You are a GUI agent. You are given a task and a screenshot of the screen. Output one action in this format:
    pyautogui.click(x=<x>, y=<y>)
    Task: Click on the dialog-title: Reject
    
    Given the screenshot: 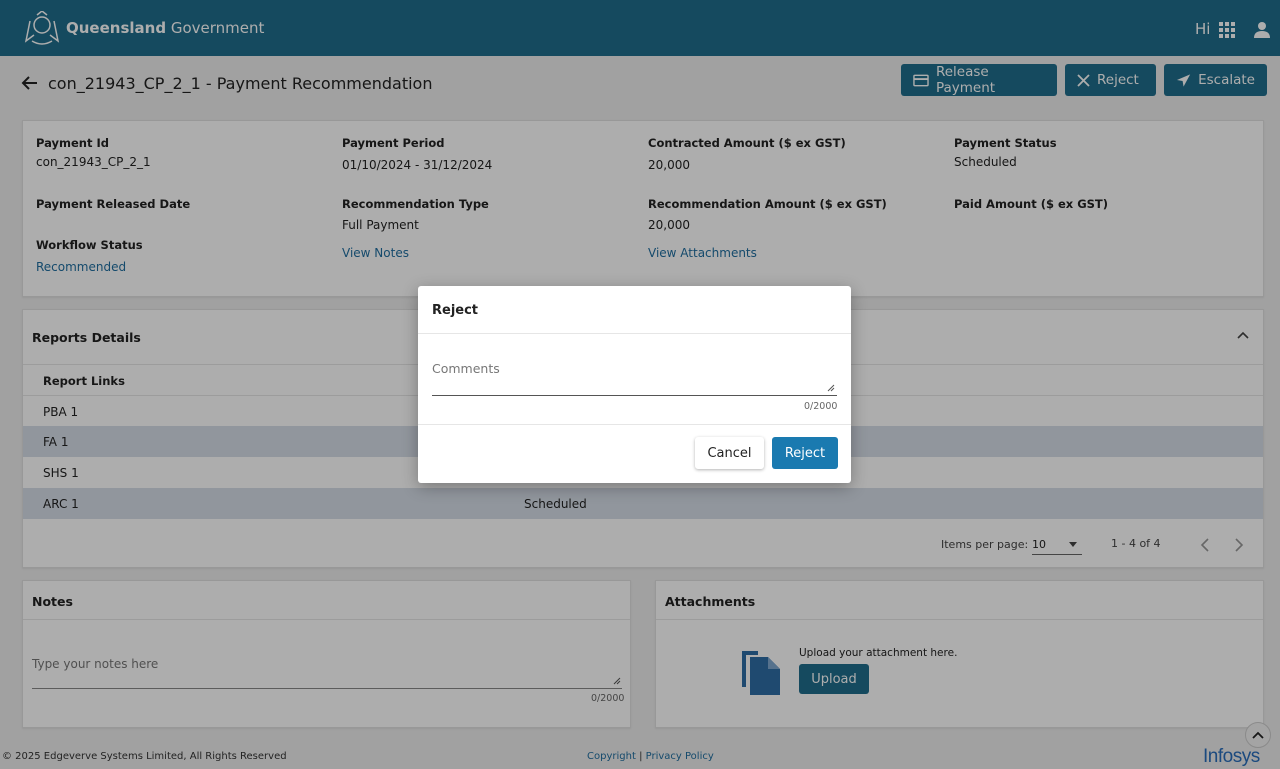 What is the action you would take?
    pyautogui.click(x=455, y=310)
    